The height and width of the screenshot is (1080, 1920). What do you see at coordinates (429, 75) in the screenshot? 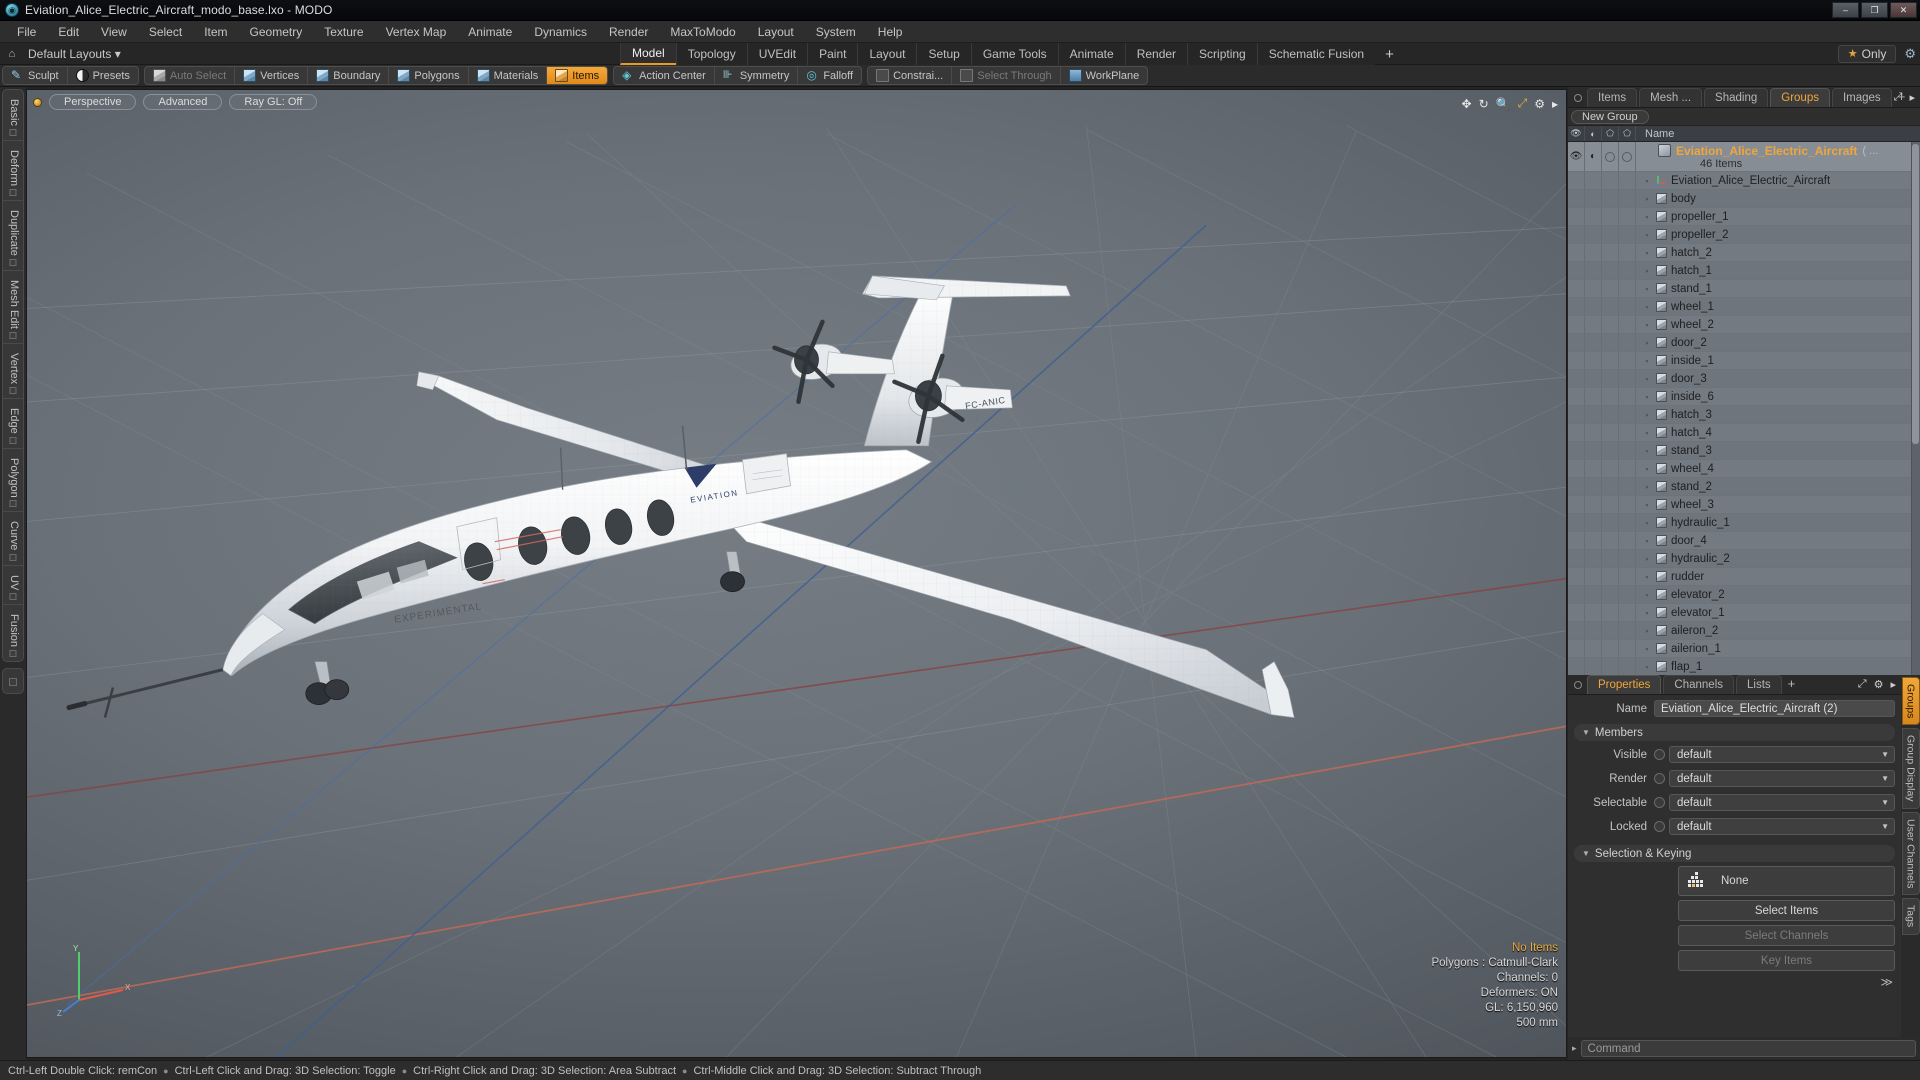
I see `mode-button-polygons: Polygons` at bounding box center [429, 75].